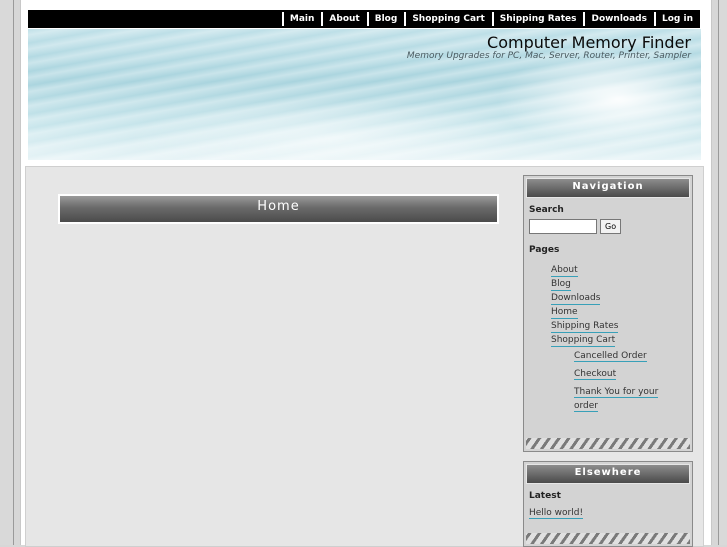  Describe the element at coordinates (621, 341) in the screenshot. I see `page-link-shopping-cart: Shopping Cart` at that location.